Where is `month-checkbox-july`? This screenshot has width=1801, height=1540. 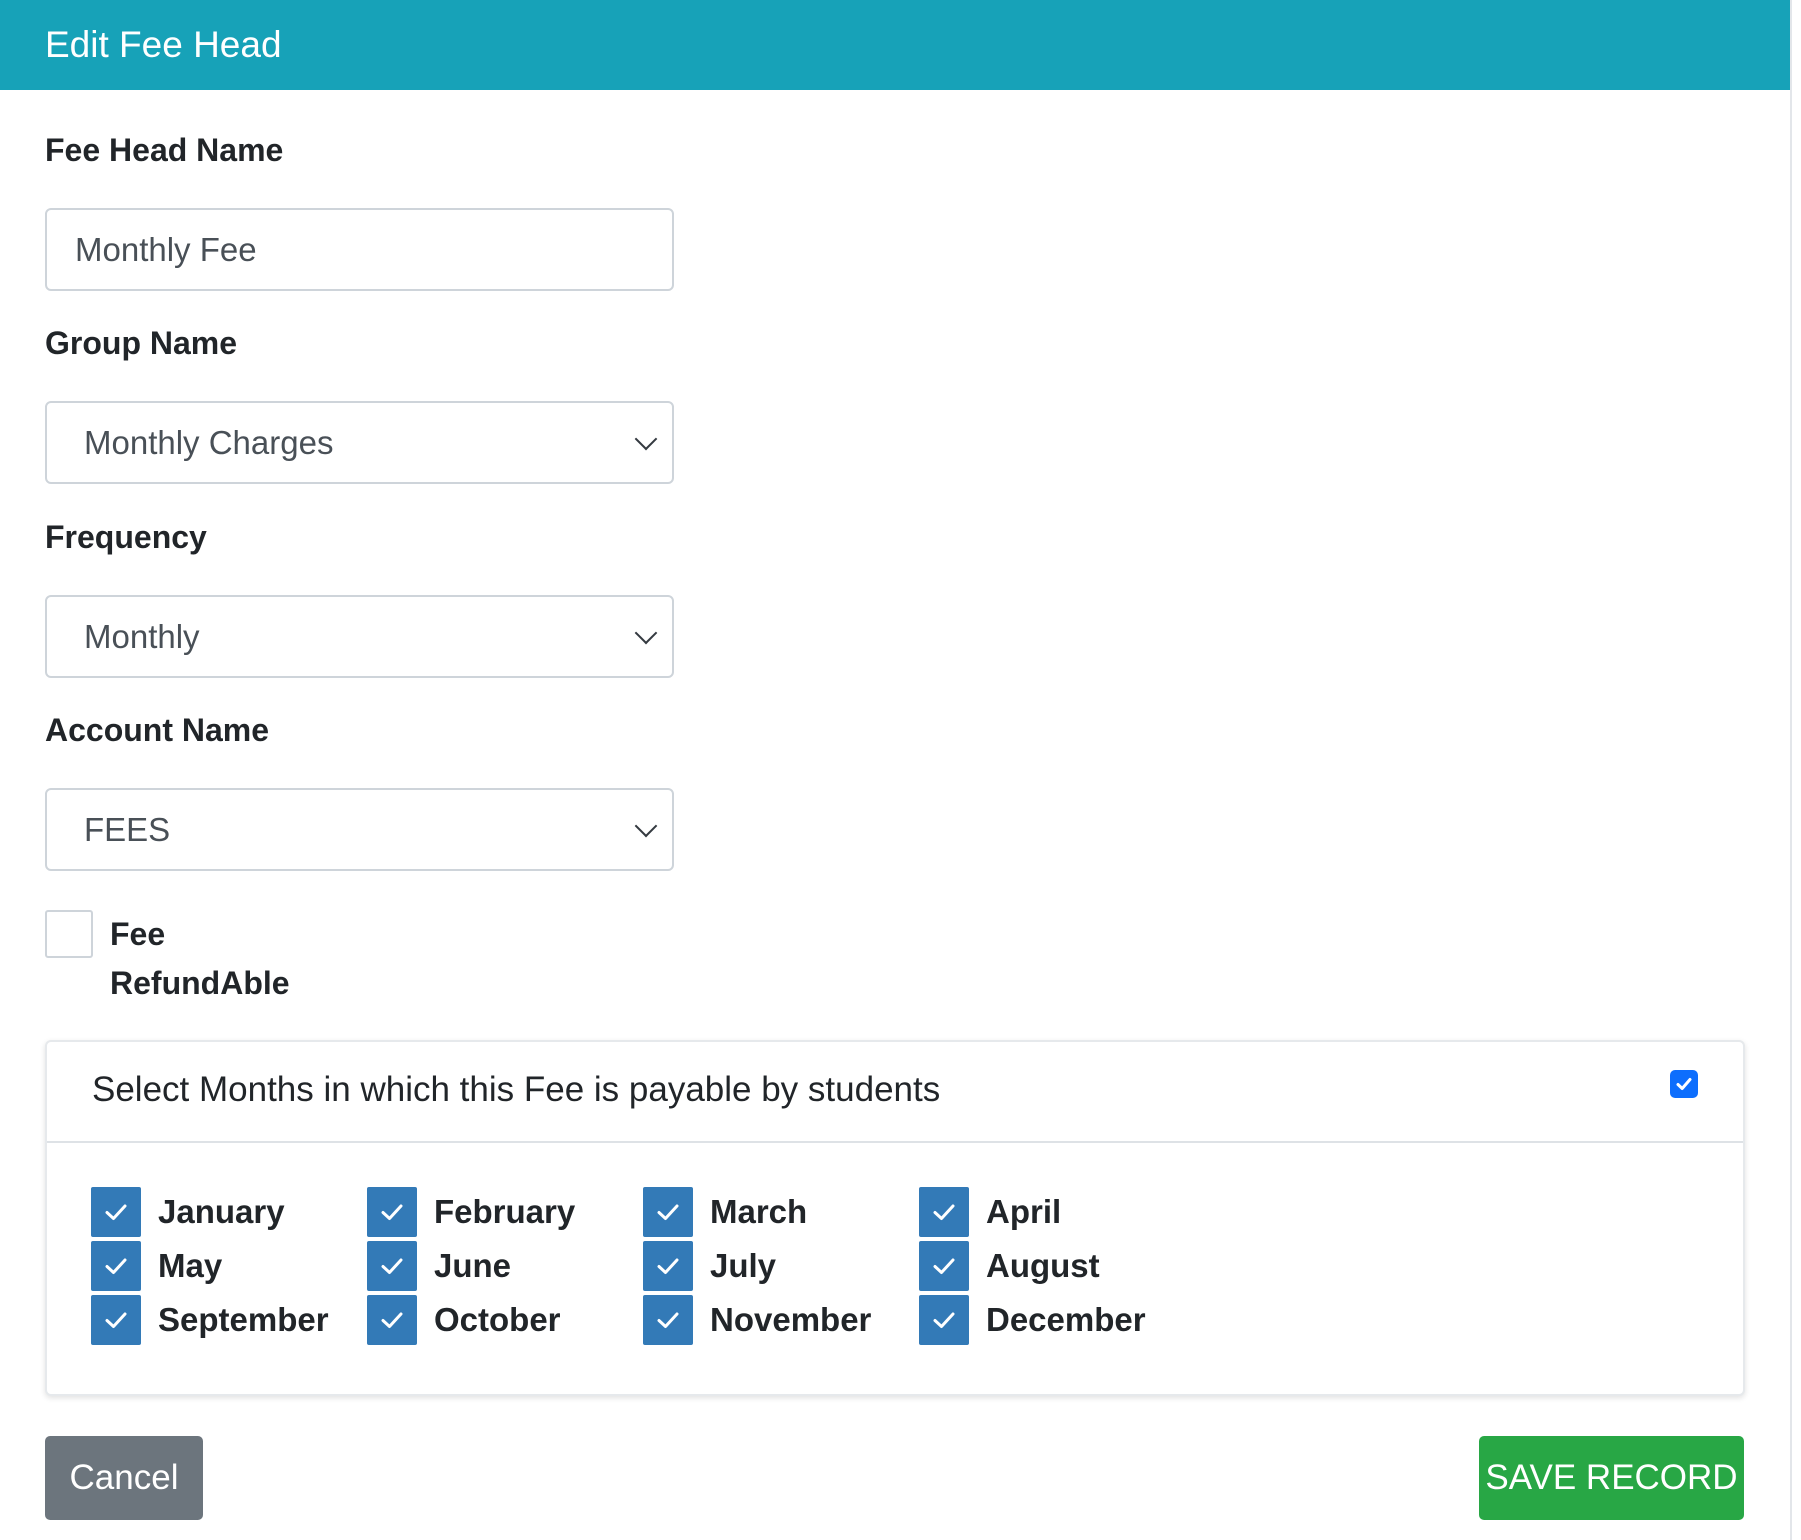 month-checkbox-july is located at coordinates (668, 1266).